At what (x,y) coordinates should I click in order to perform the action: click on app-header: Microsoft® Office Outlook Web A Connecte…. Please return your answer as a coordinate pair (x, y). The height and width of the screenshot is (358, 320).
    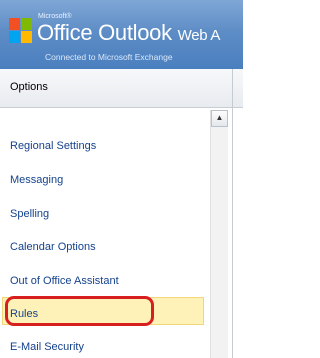
    Looking at the image, I should click on (121, 34).